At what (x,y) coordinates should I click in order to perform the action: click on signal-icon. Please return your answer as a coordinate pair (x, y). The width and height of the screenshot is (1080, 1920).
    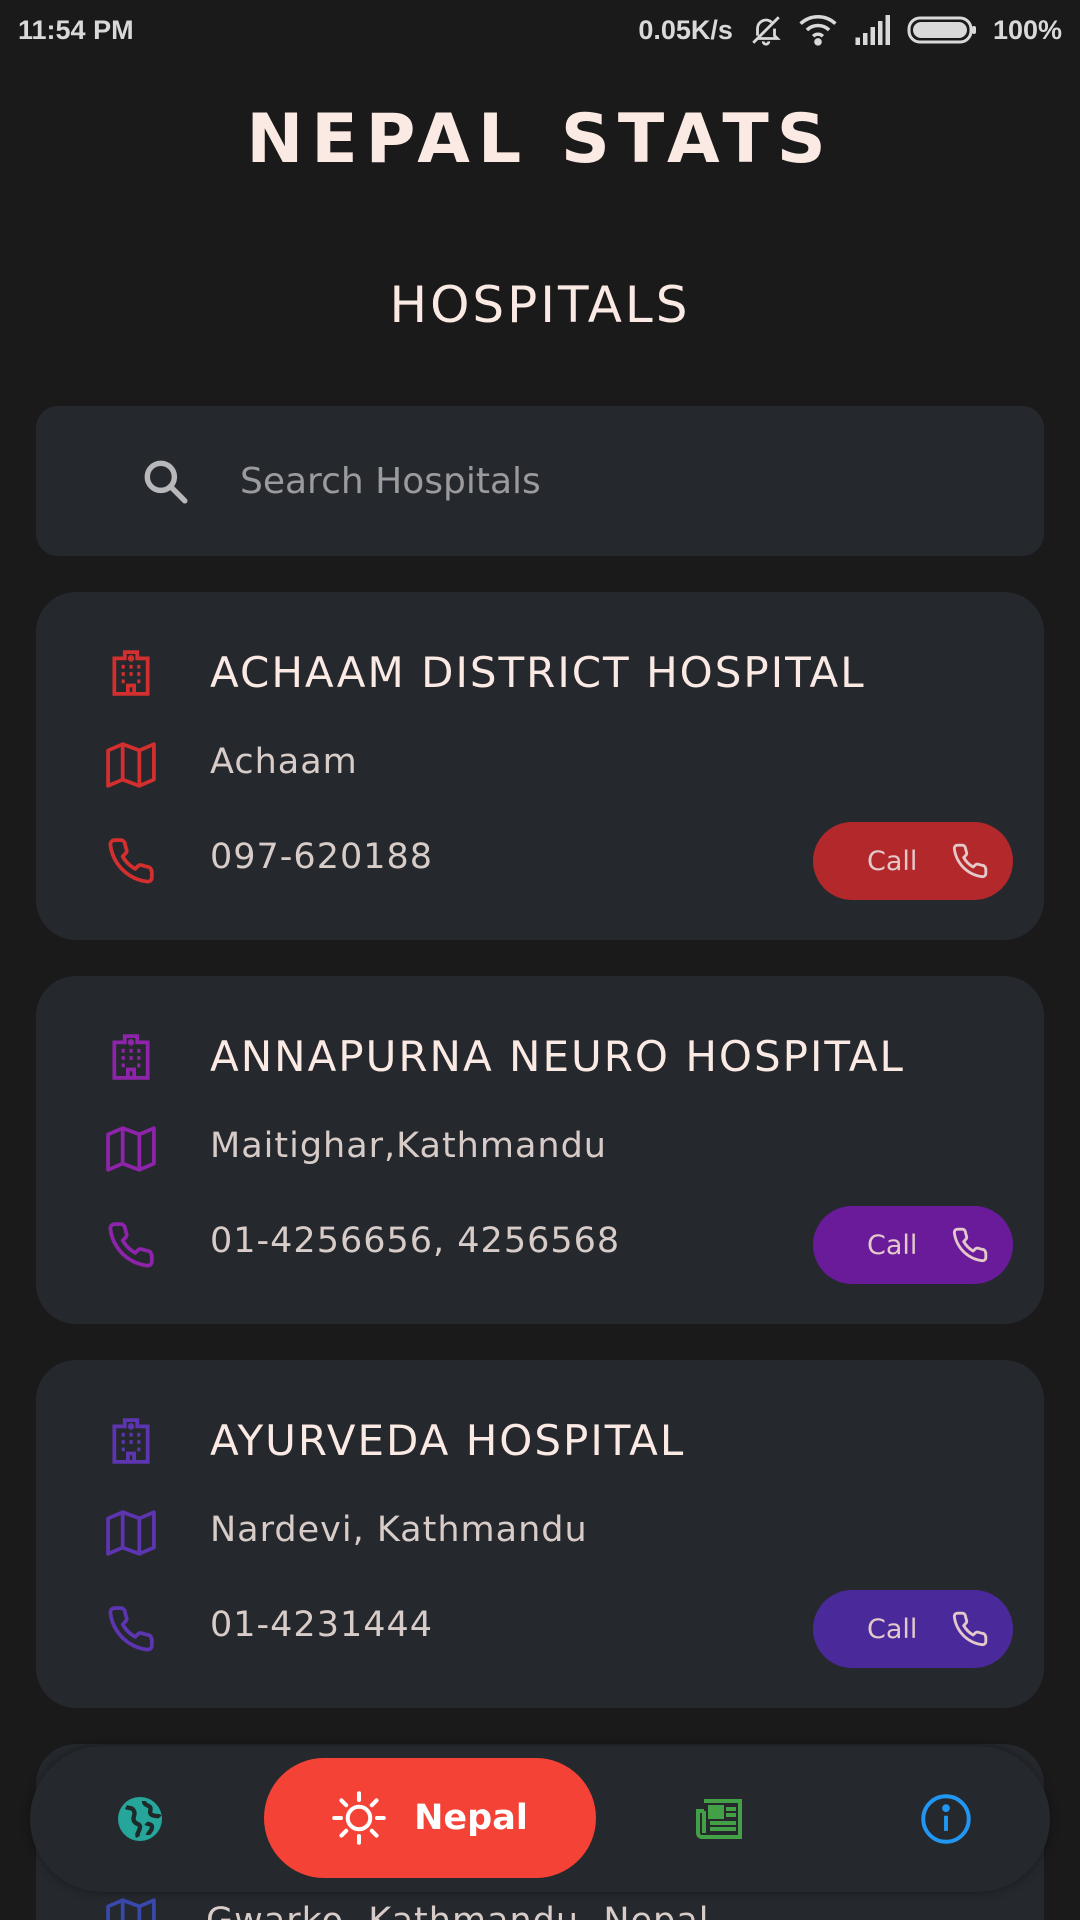
    Looking at the image, I should click on (872, 30).